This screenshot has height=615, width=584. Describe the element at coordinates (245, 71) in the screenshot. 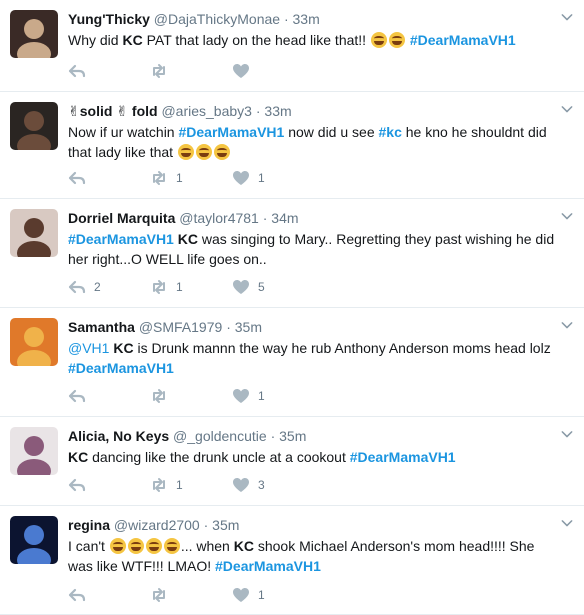

I see `like-button` at that location.